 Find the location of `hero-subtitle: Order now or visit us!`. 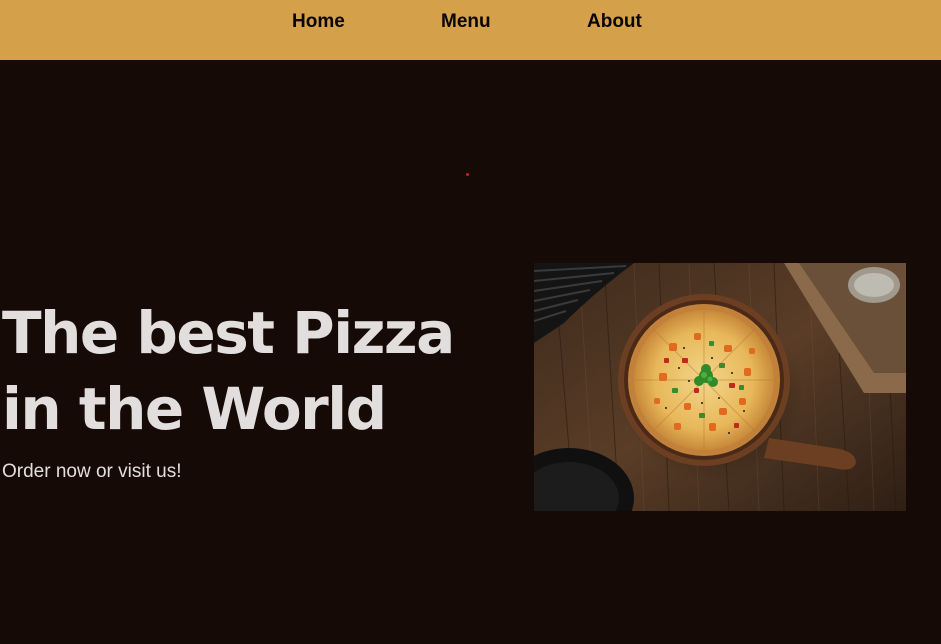

hero-subtitle: Order now or visit us! is located at coordinates (92, 471).